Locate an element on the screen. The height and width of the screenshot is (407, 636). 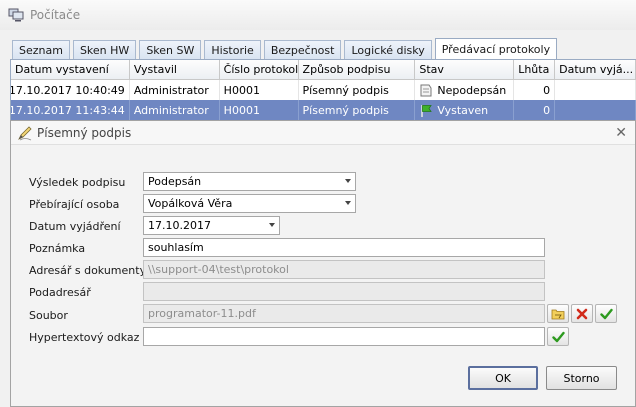
cell-stav: Vystaven is located at coordinates (465, 110).